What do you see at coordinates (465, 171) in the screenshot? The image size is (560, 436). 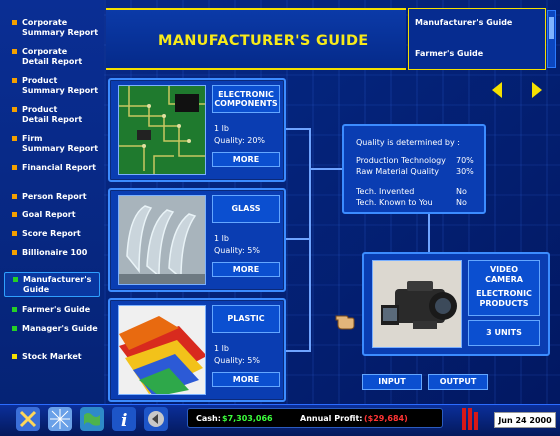 I see `quality-row-value: 30%` at bounding box center [465, 171].